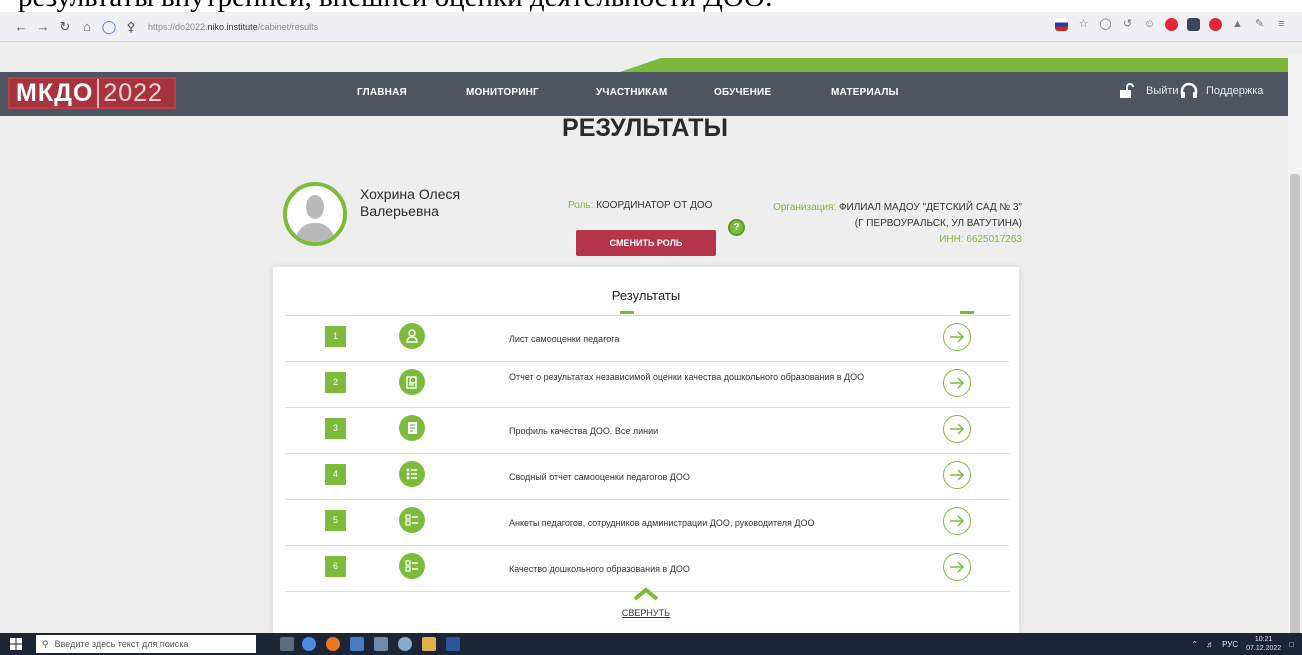 Image resolution: width=1302 pixels, height=655 pixels. What do you see at coordinates (1127, 90) in the screenshot?
I see `unlock-icon` at bounding box center [1127, 90].